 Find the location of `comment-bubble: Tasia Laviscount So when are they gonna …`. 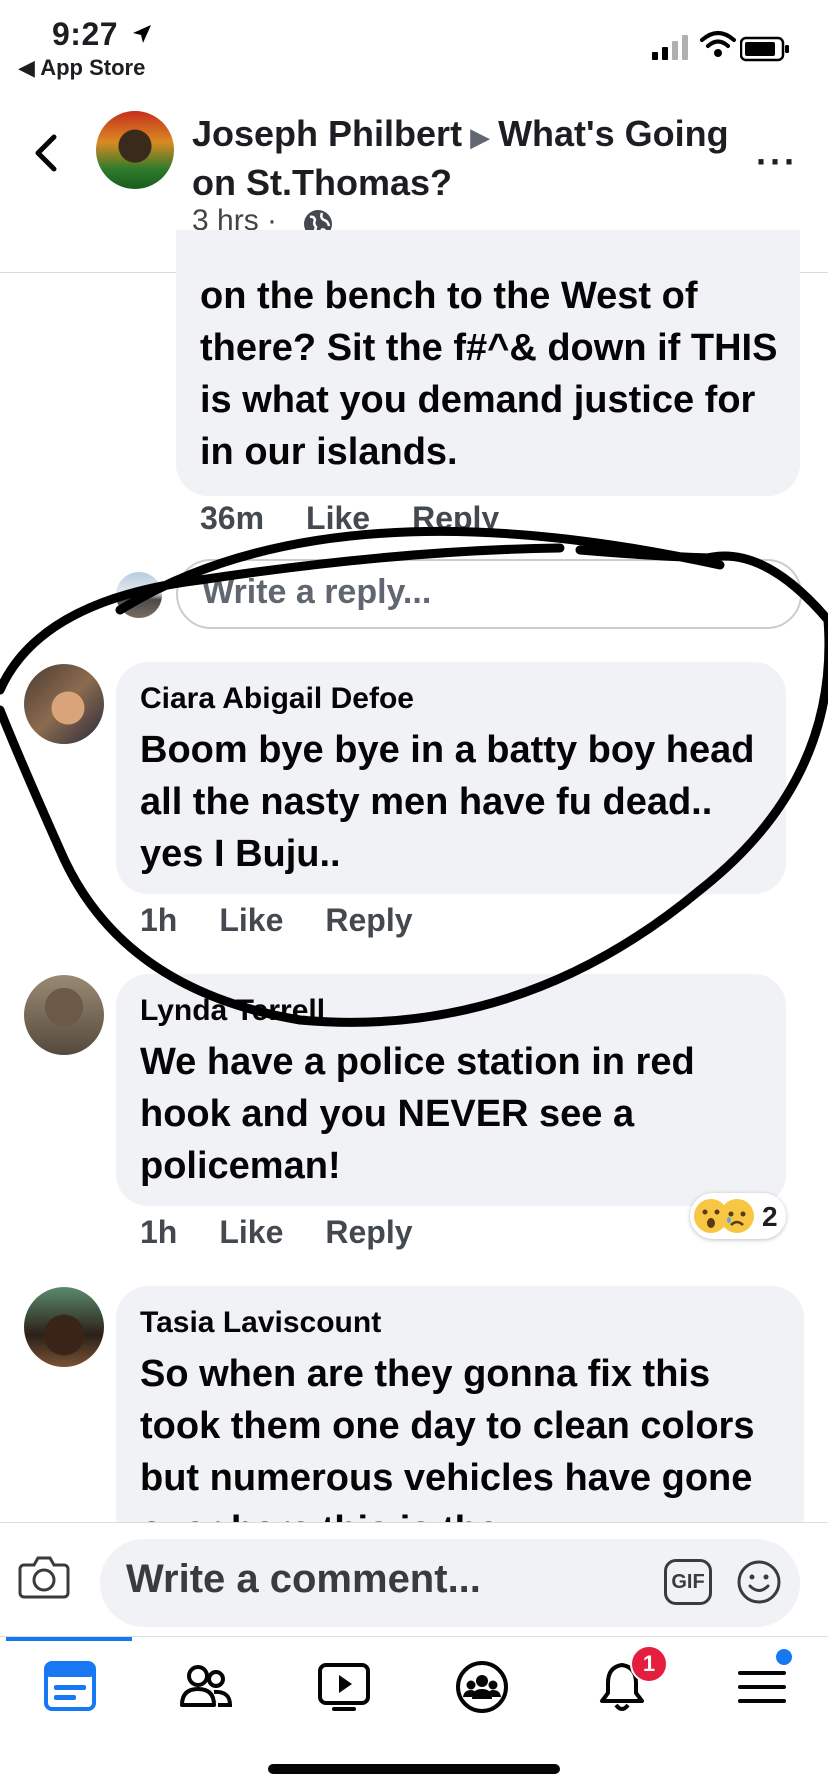

comment-bubble: Tasia Laviscount So when are they gonna … is located at coordinates (460, 1416).